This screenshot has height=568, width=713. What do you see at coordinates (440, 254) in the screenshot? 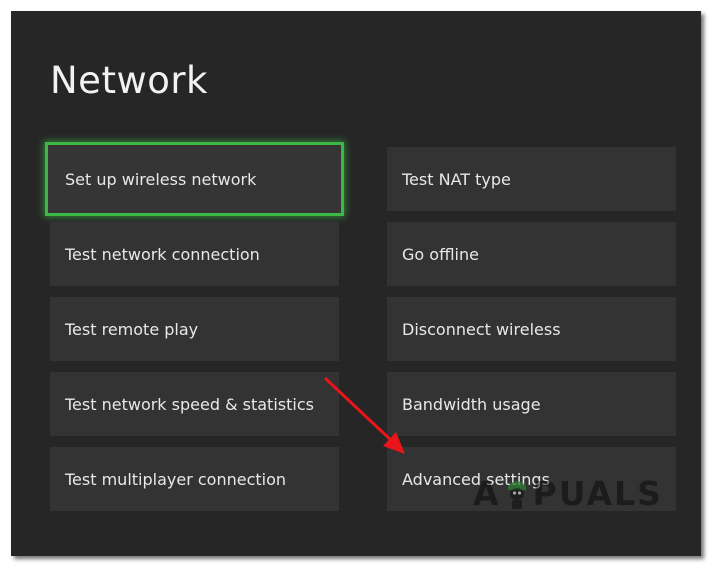
I see `go-offline-label: Go offline` at bounding box center [440, 254].